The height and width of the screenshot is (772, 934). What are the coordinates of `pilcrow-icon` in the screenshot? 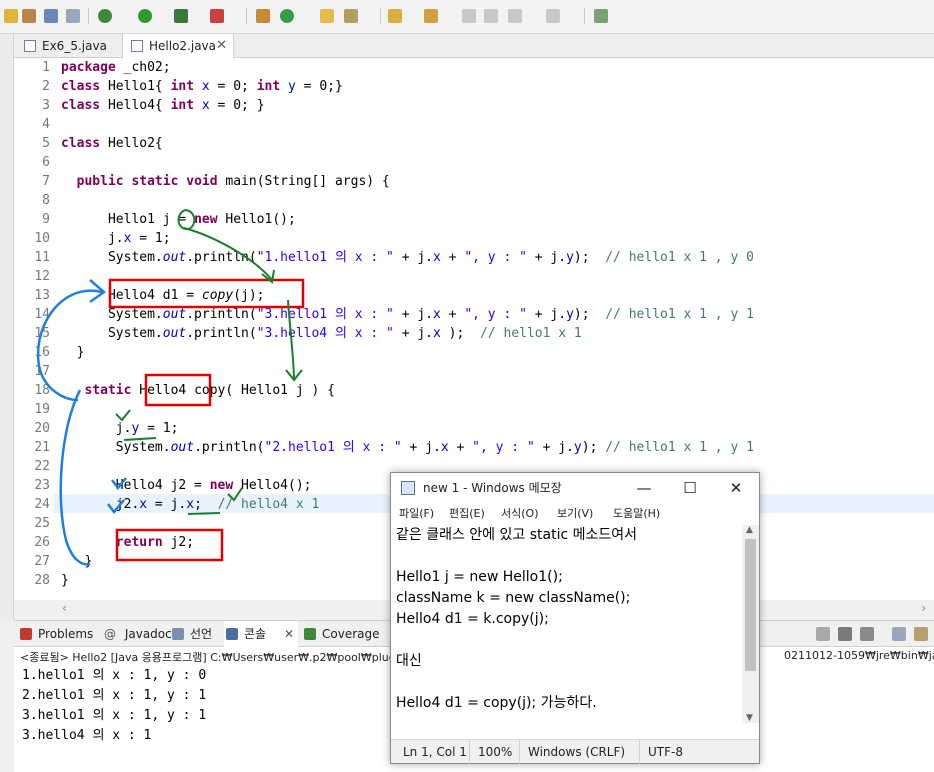 It's located at (73, 16).